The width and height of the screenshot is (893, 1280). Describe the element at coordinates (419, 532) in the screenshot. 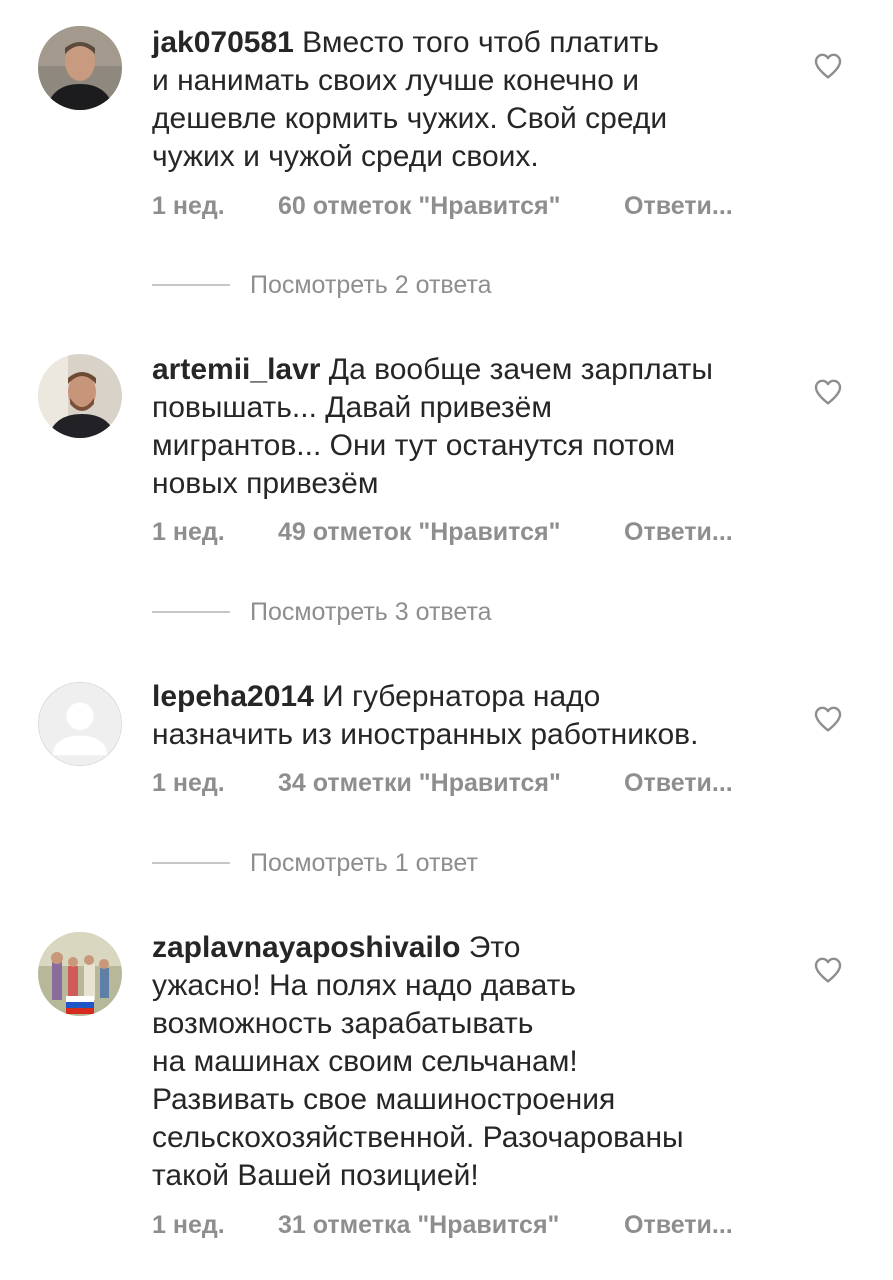

I see `likes-count: 49 отметок "Нравится"` at that location.